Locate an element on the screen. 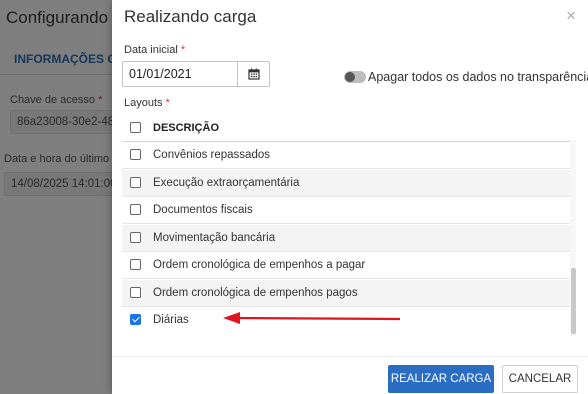 This screenshot has height=394, width=588. annotation-arrow is located at coordinates (312, 318).